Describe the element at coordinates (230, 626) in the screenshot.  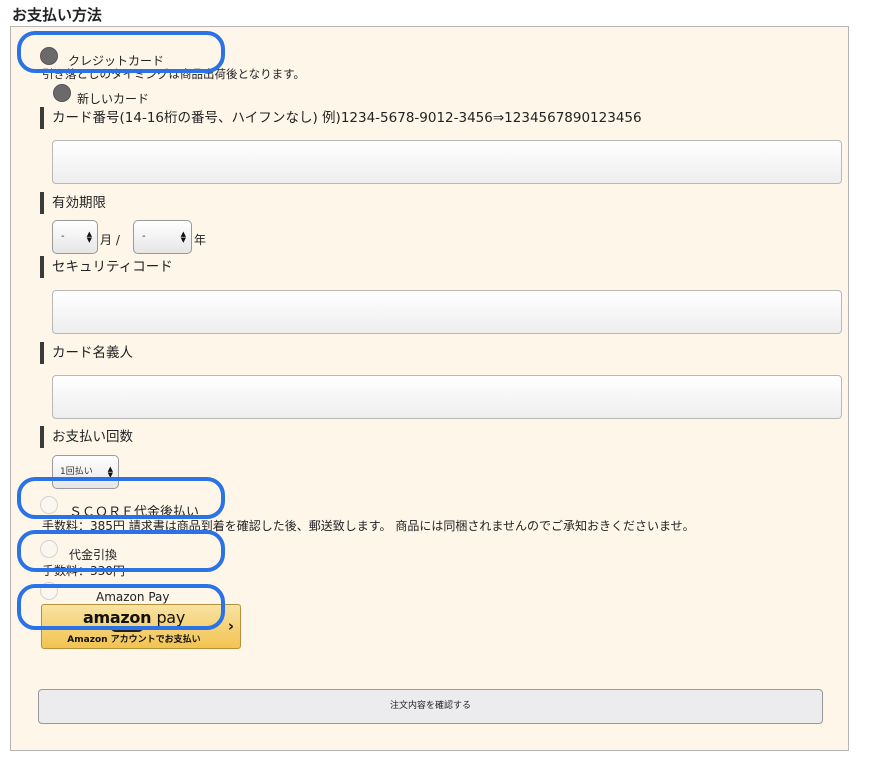
I see `chevron-right-icon: ›` at that location.